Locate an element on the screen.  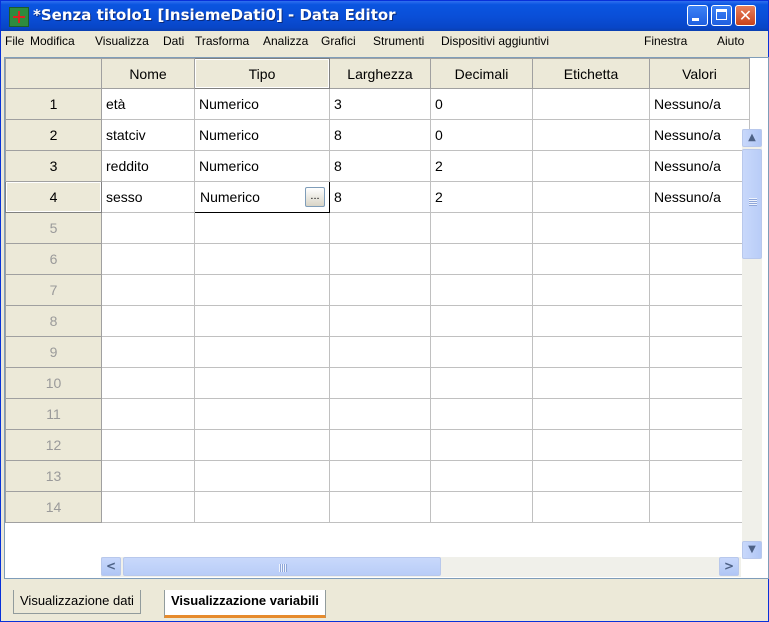
row-header: 7 is located at coordinates (53, 290).